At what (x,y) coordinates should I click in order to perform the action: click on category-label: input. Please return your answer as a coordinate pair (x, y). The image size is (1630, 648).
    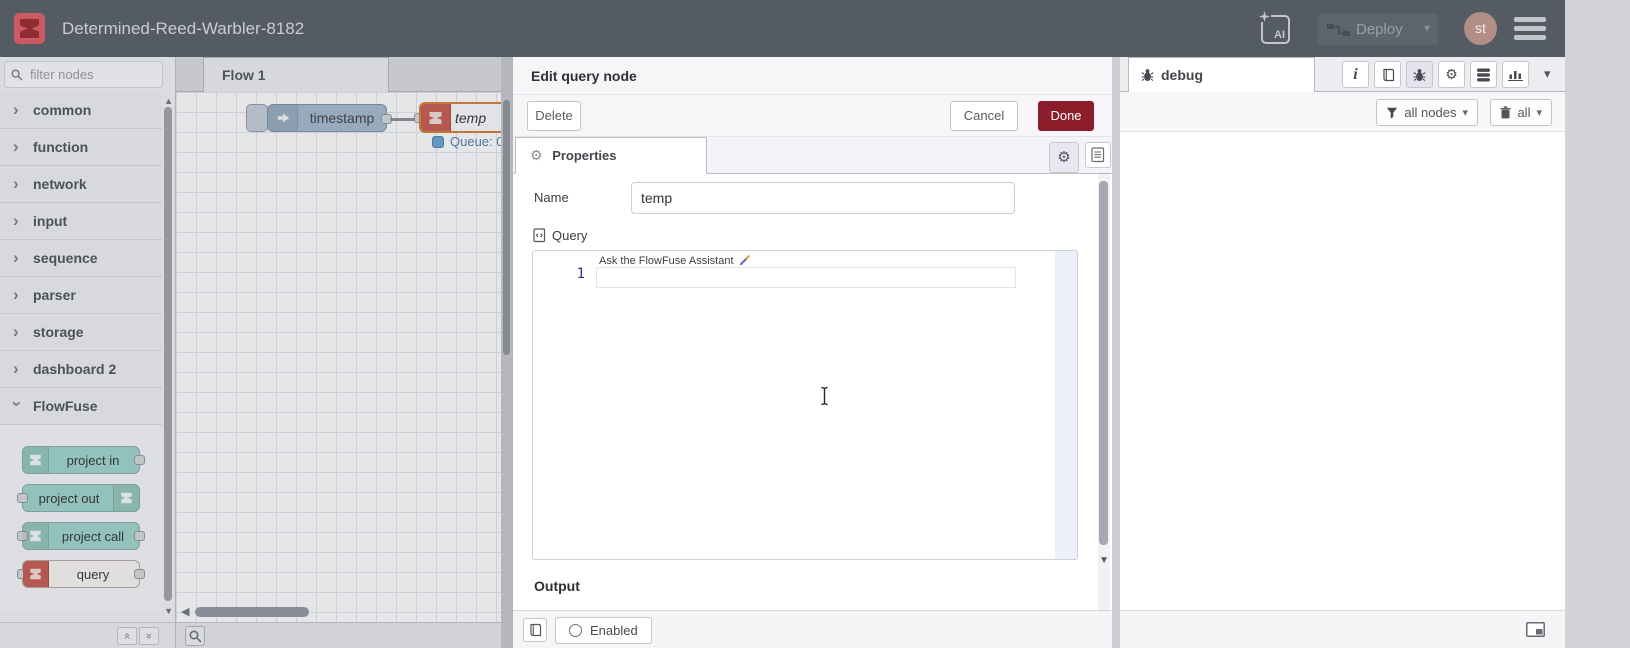
    Looking at the image, I should click on (50, 221).